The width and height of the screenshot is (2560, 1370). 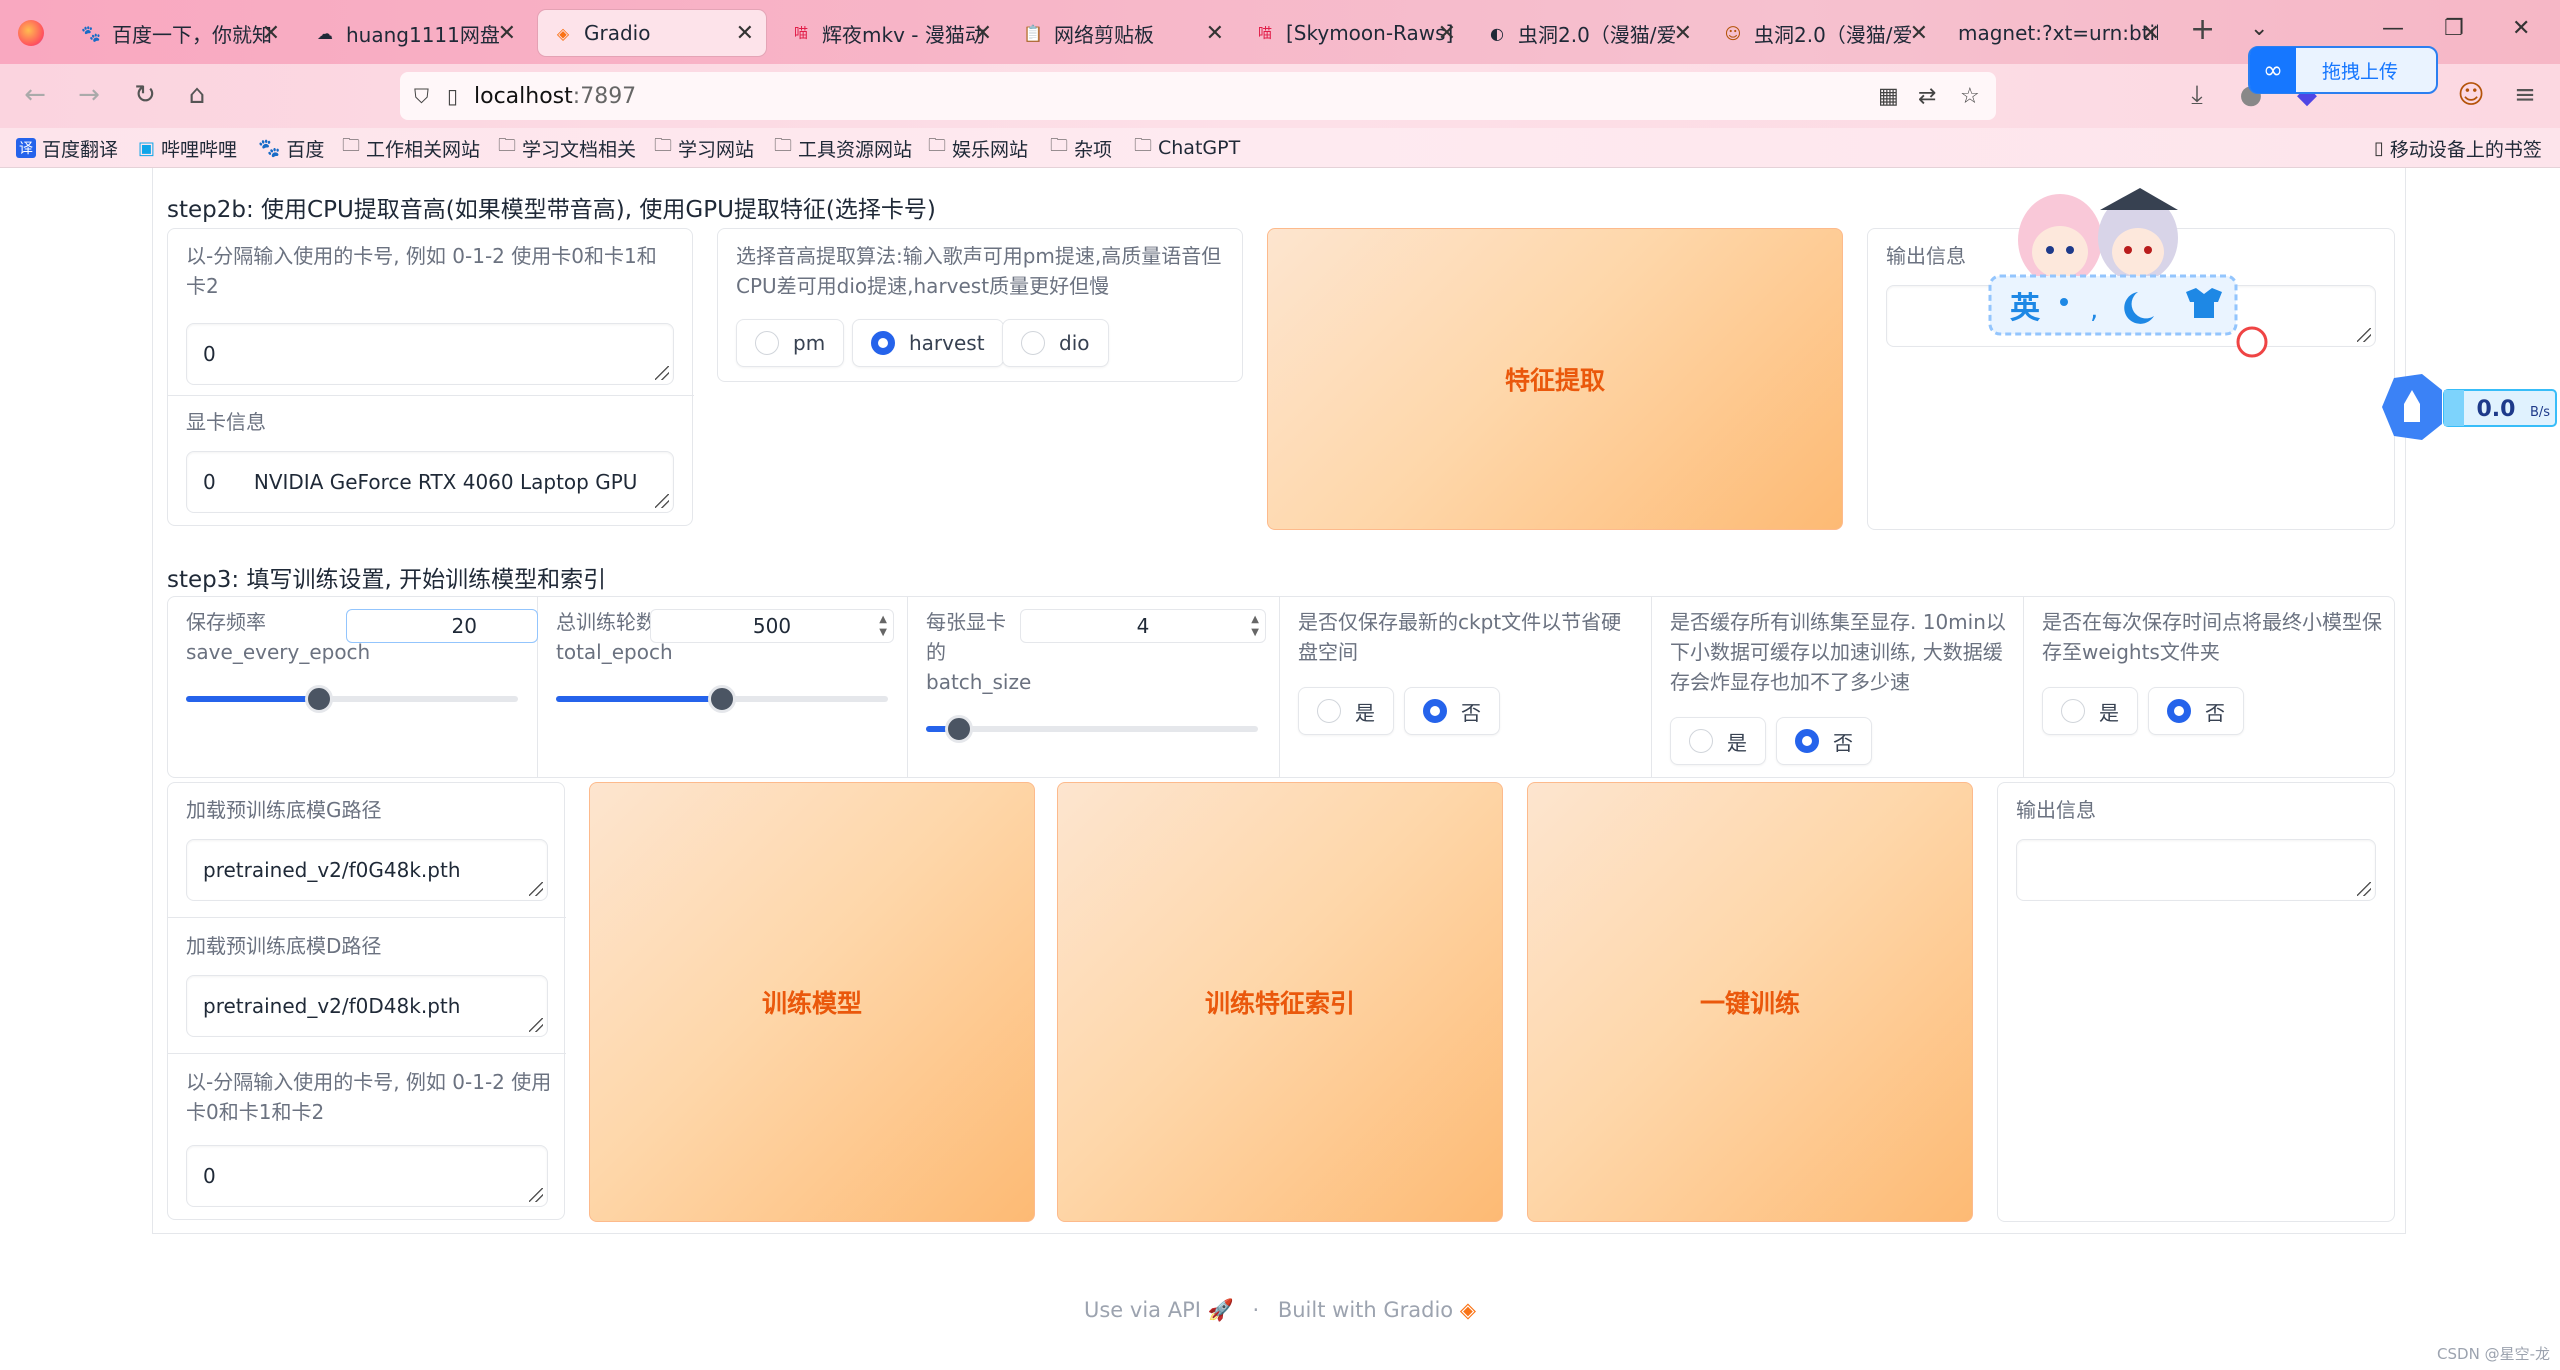 I want to click on pretrained-d-field: pretrained_v2/f0D48k.pth, so click(x=367, y=1006).